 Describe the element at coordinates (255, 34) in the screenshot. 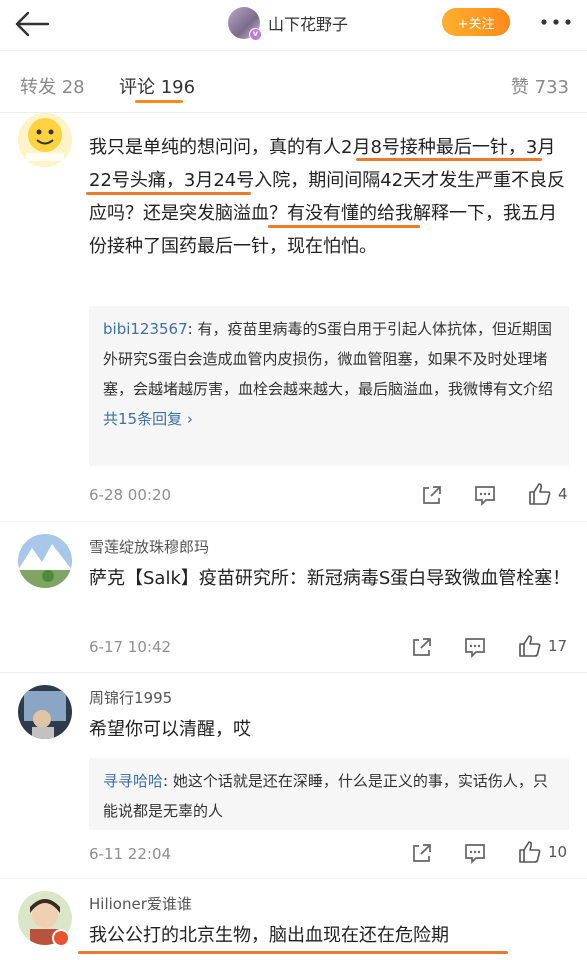

I see `verified-badge-icon: v` at that location.